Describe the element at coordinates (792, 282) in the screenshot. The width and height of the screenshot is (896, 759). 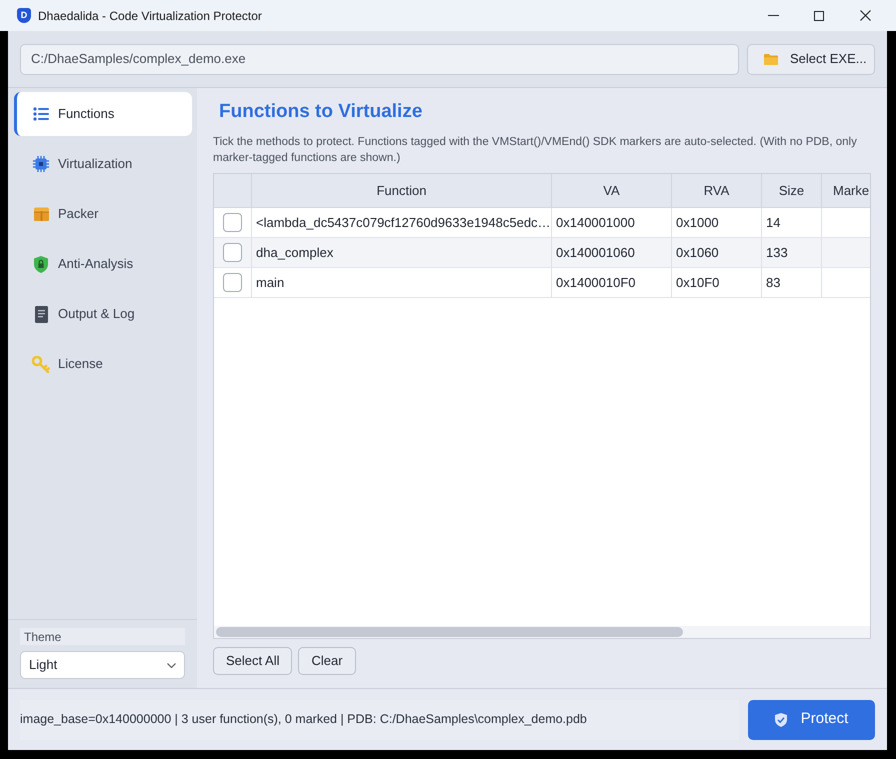
I see `table-cell: 83` at that location.